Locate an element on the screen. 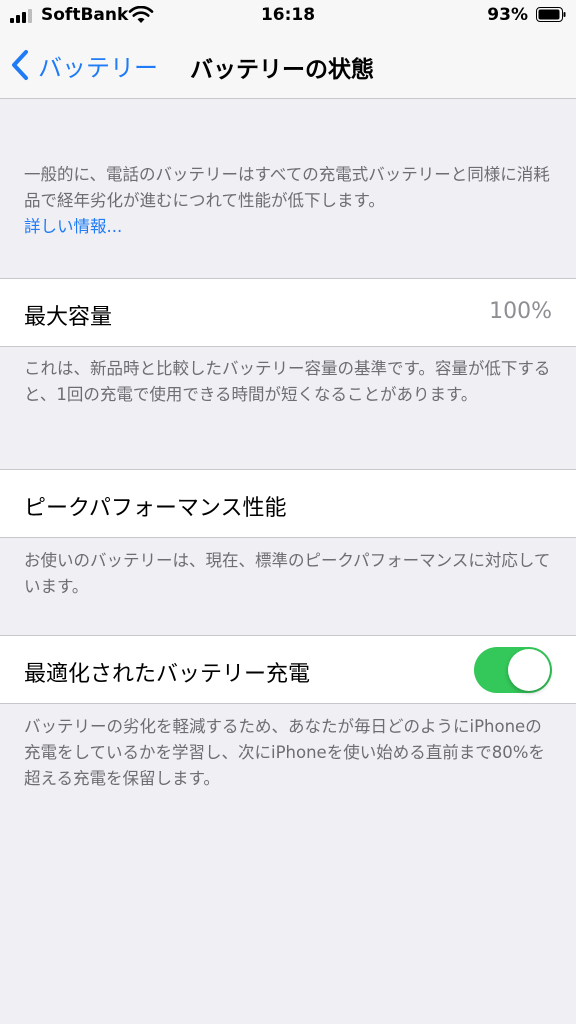 The width and height of the screenshot is (576, 1024). max-capacity-label: 最大容量 is located at coordinates (68, 317).